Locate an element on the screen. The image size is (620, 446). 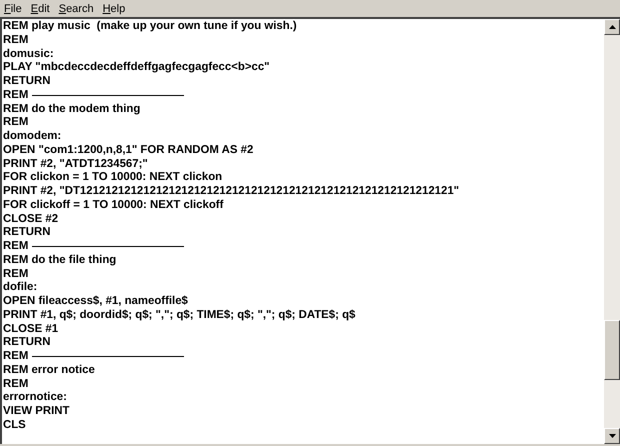
code-line: CLS is located at coordinates (14, 425).